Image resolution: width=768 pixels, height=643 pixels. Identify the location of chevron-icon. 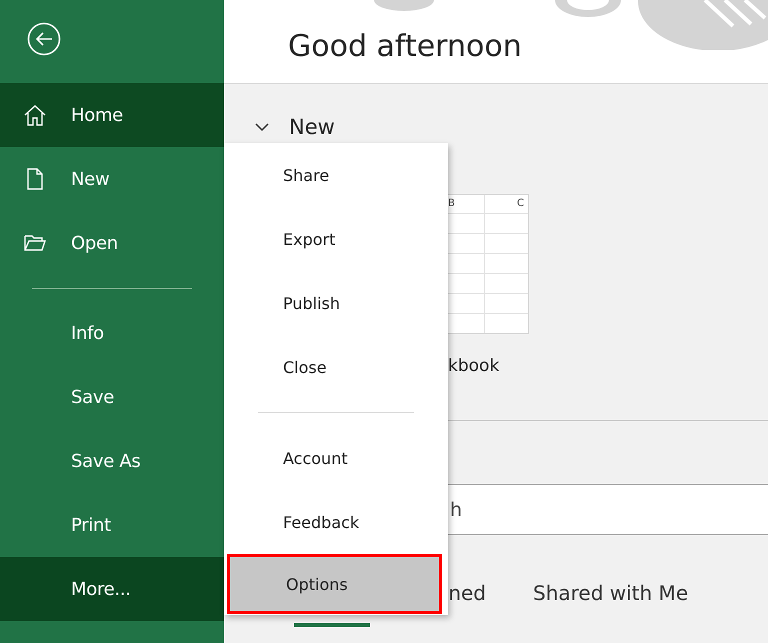
(262, 127).